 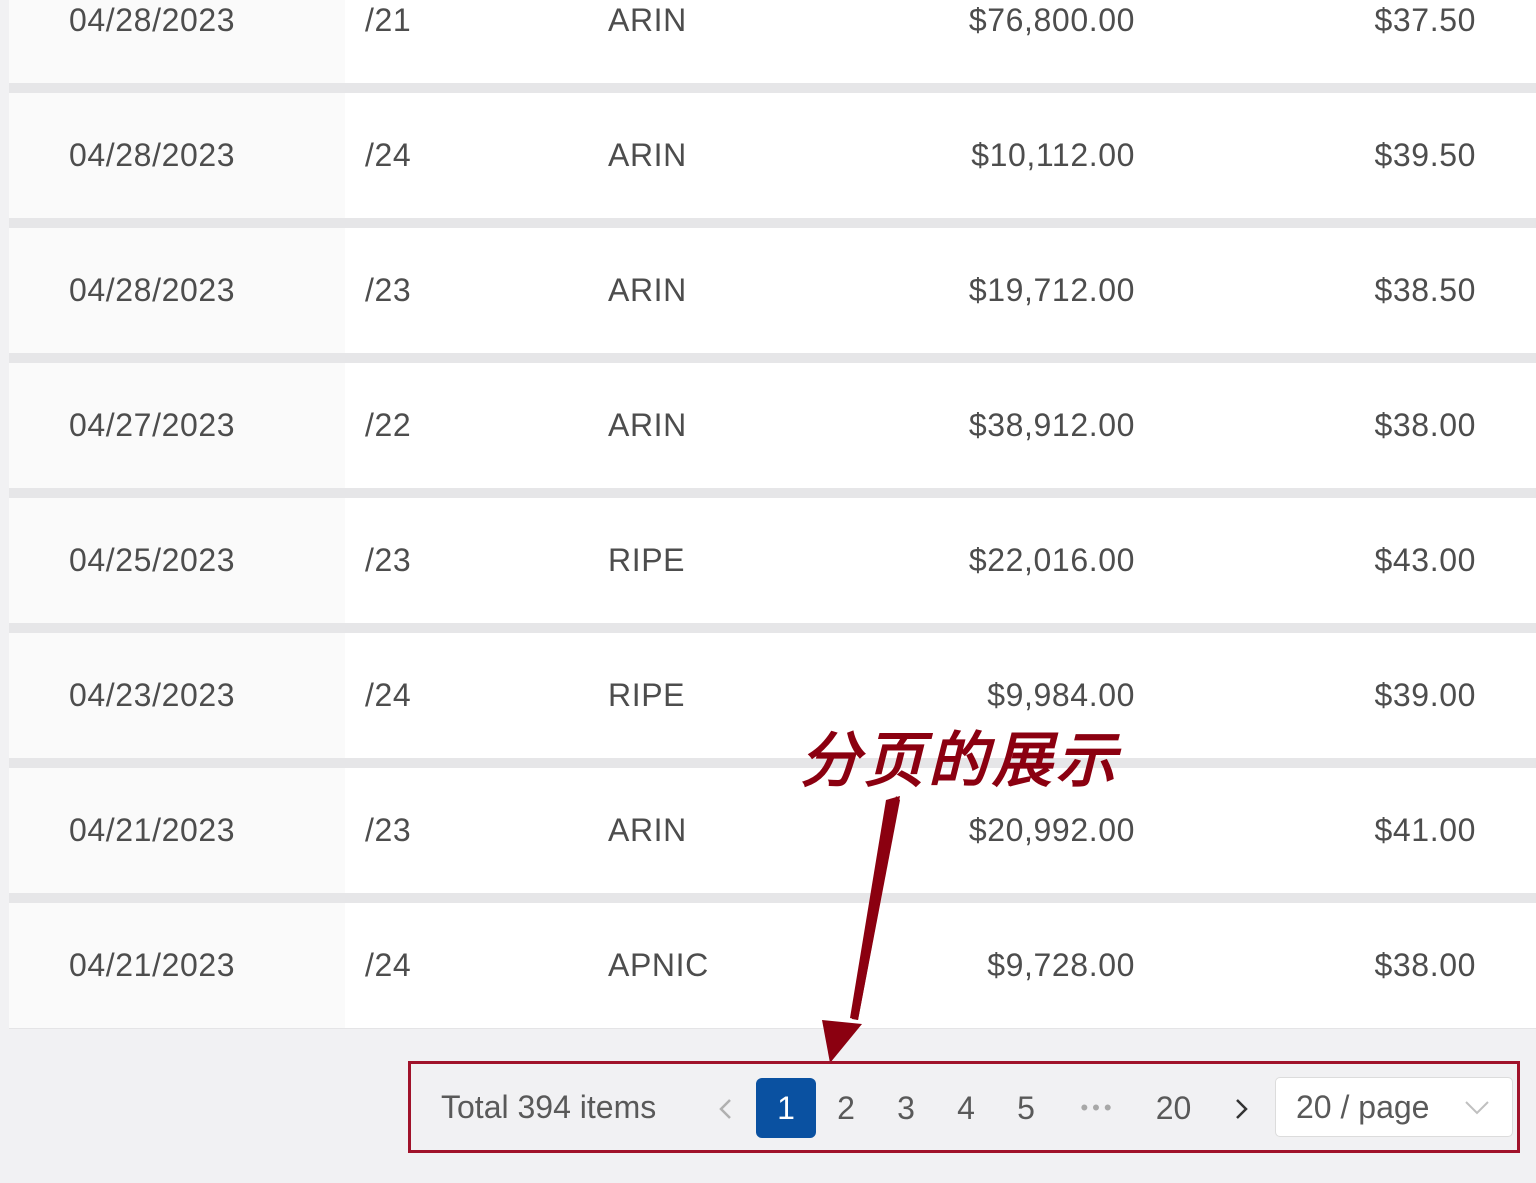 I want to click on page-button-3: 3, so click(x=906, y=1108).